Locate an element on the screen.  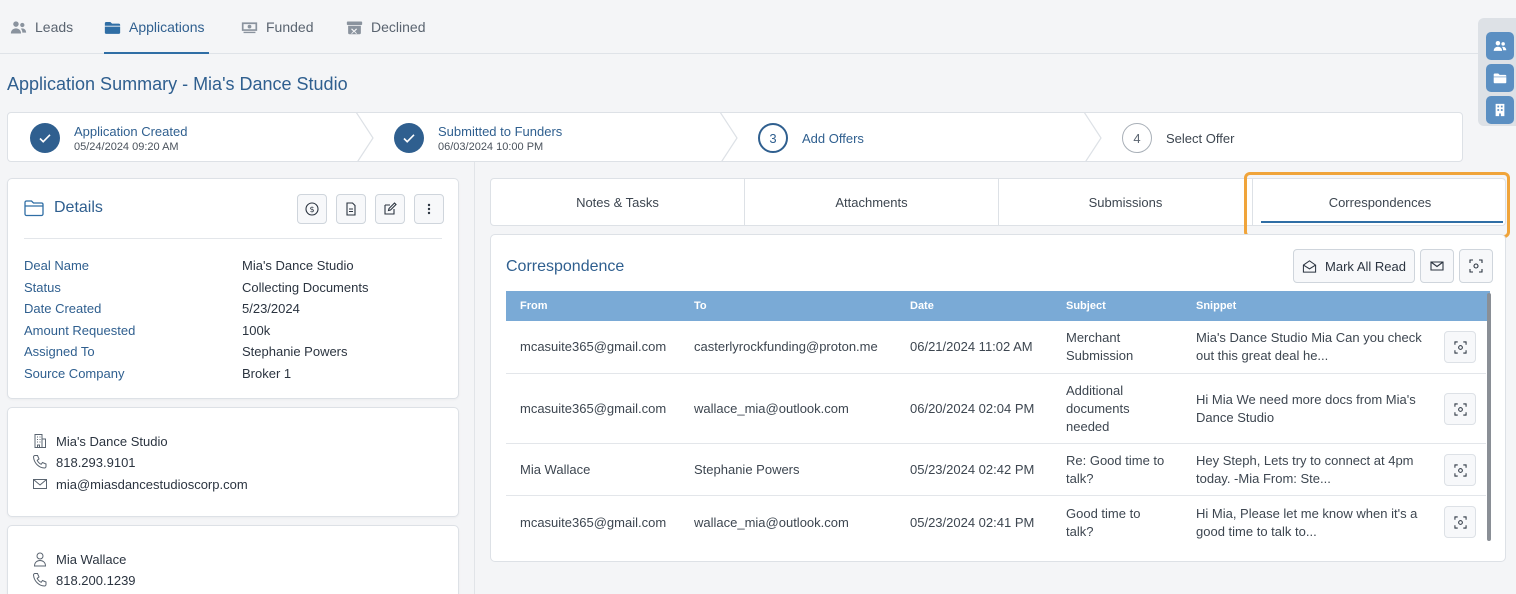
edit-button is located at coordinates (390, 209).